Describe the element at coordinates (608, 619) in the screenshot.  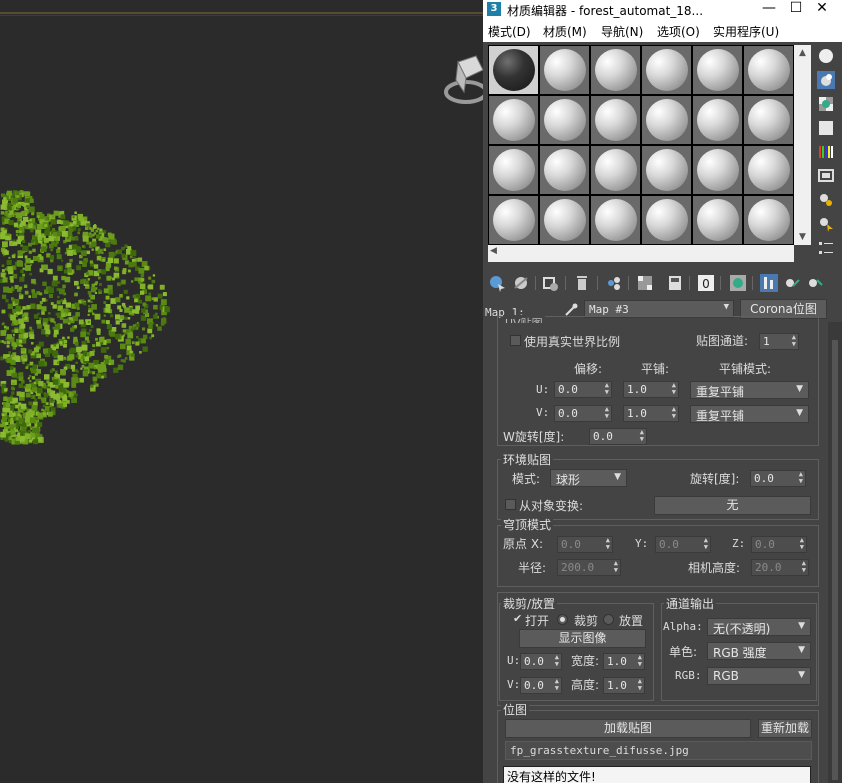
I see `place-radio` at that location.